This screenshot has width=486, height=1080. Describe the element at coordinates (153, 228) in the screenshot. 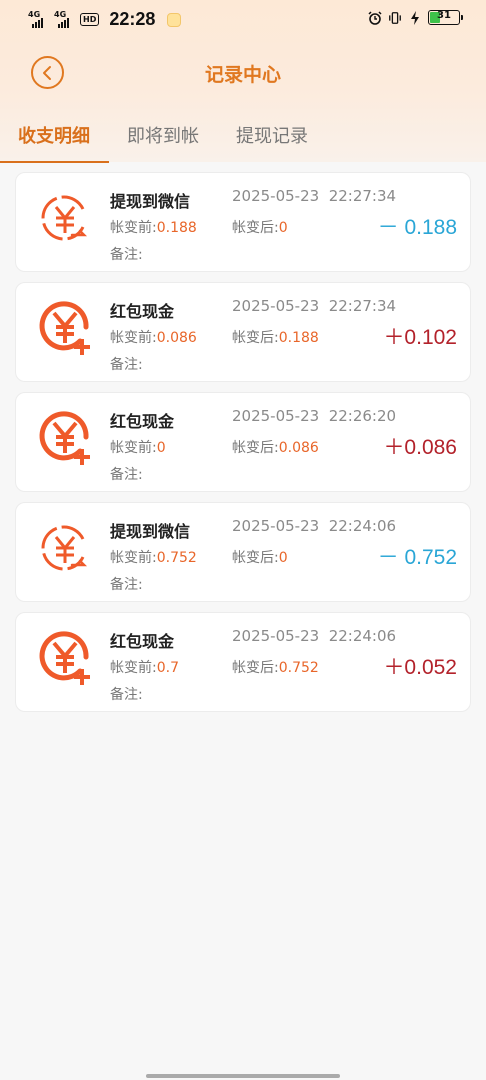

I see `balance-before: 帐变前:0.188` at that location.